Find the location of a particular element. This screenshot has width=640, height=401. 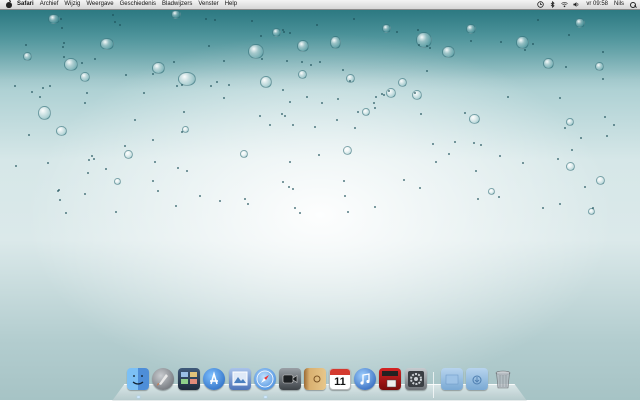

app-store-icon is located at coordinates (214, 379).